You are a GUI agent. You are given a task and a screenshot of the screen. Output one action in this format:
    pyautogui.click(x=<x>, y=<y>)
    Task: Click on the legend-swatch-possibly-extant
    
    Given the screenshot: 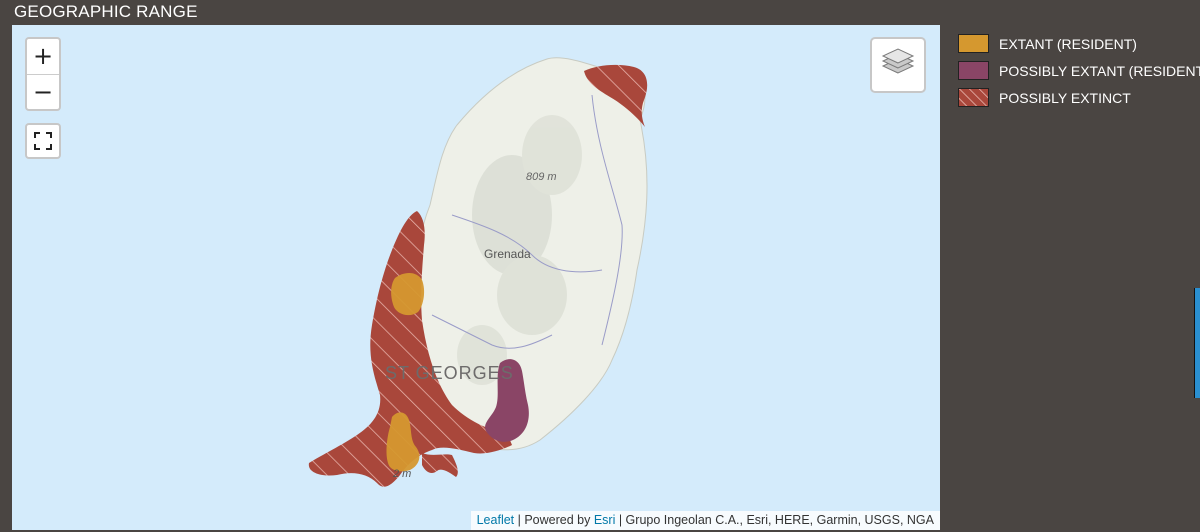 What is the action you would take?
    pyautogui.click(x=973, y=70)
    